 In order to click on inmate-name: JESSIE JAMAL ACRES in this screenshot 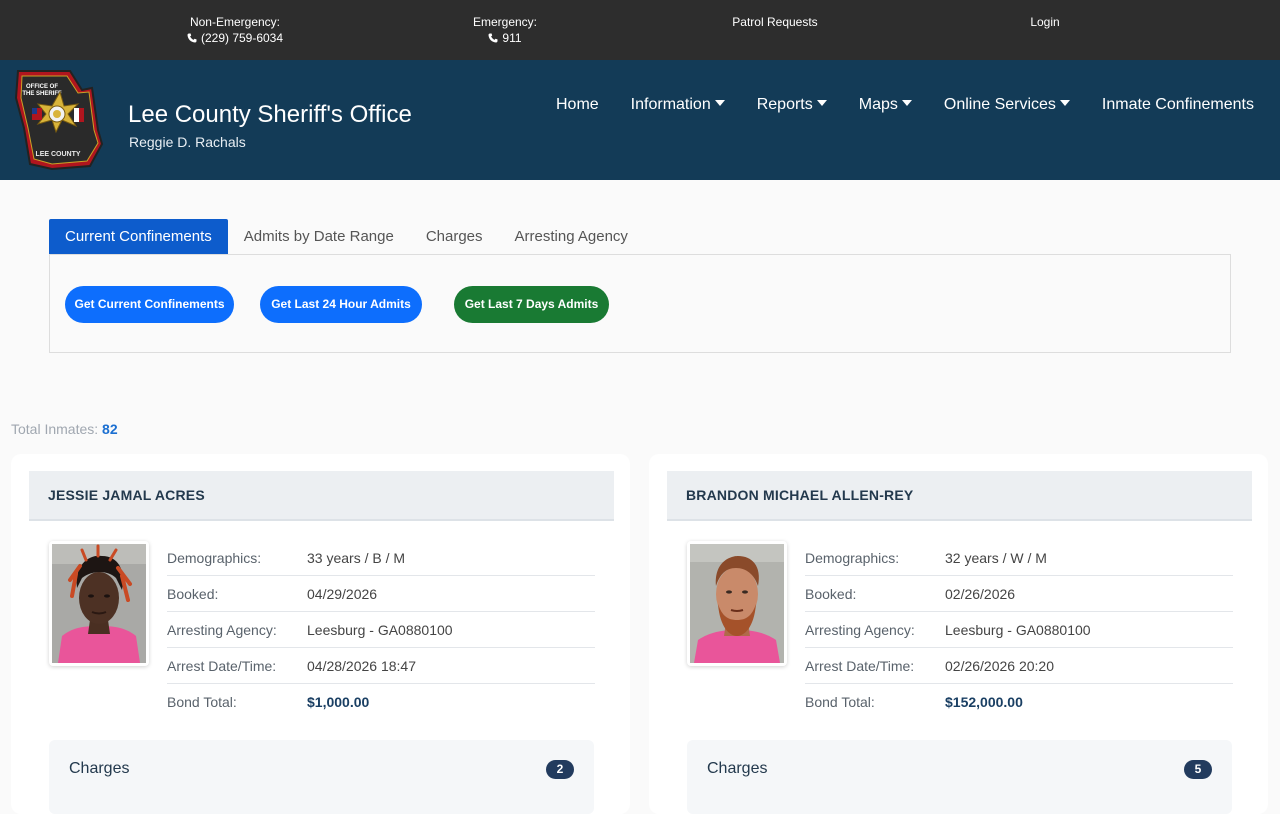, I will do `click(126, 495)`.